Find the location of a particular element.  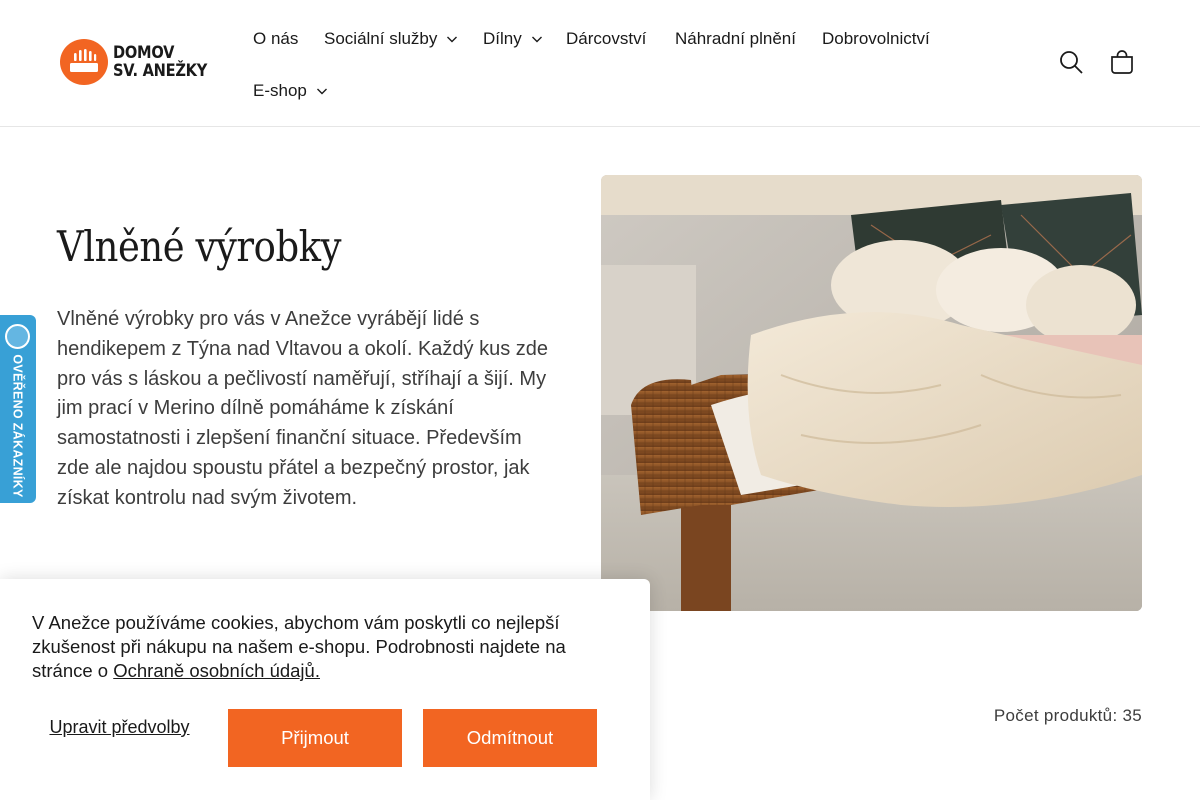

badge-seal-icon is located at coordinates (17, 336).